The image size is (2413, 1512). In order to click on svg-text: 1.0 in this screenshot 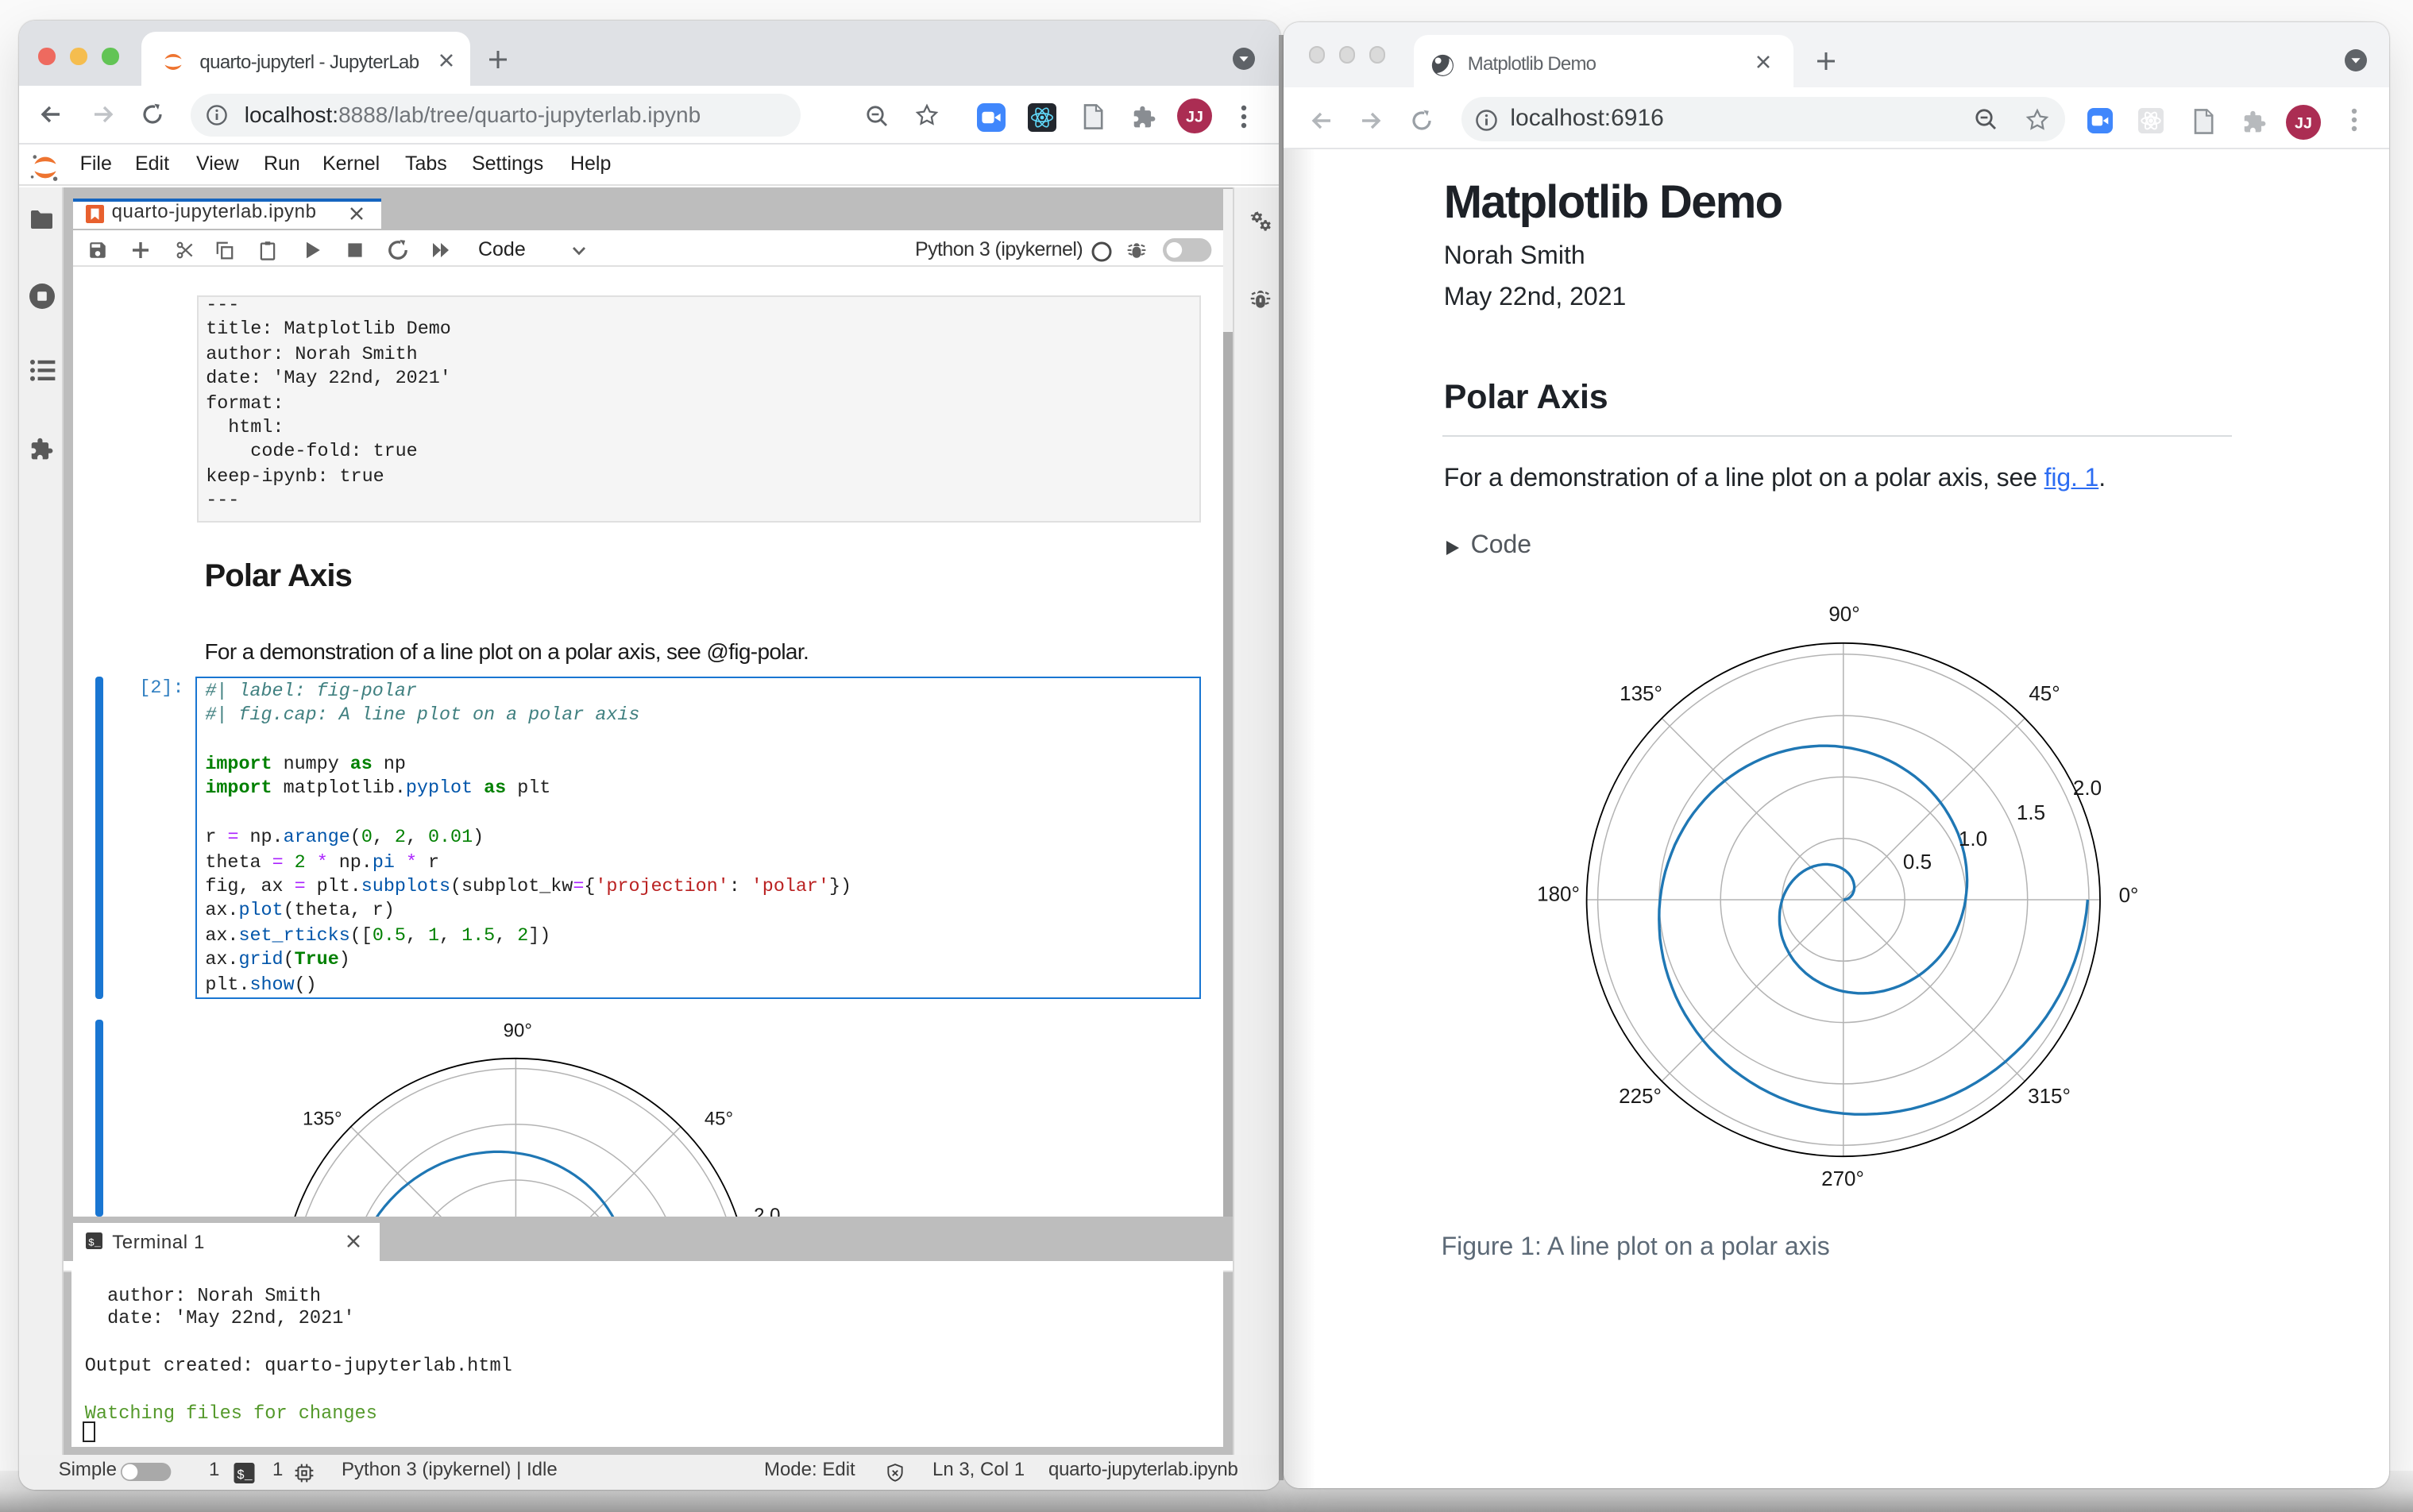, I will do `click(1973, 838)`.